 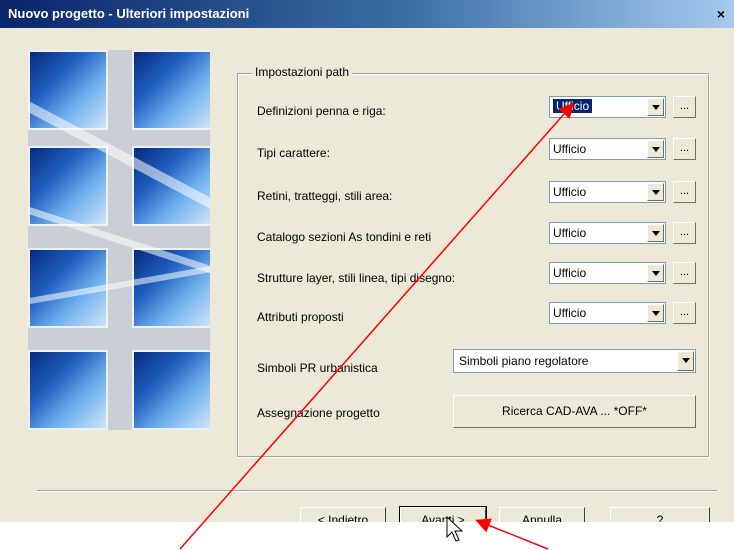 I want to click on hatches-combo: Ufficio, so click(x=607, y=192).